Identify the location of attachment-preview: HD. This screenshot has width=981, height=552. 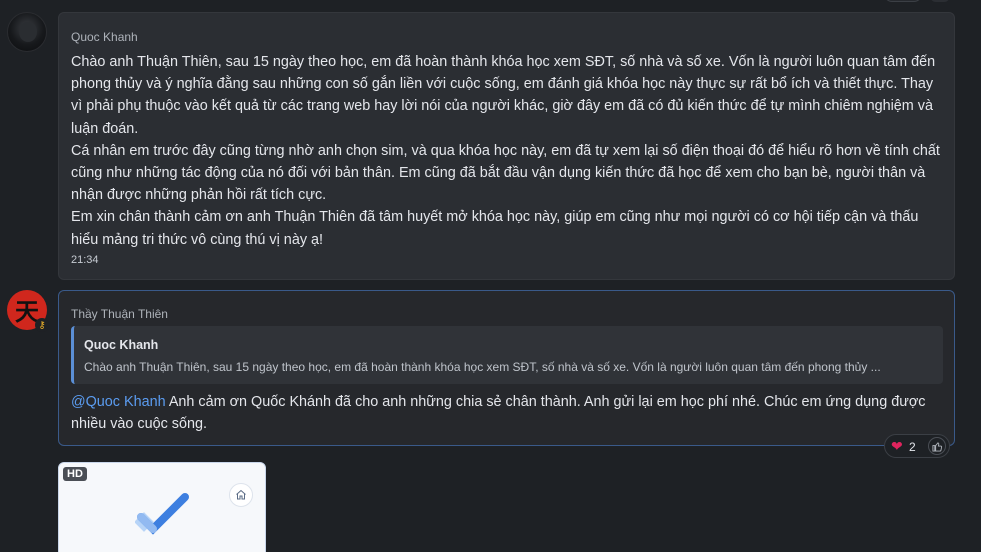
(162, 507).